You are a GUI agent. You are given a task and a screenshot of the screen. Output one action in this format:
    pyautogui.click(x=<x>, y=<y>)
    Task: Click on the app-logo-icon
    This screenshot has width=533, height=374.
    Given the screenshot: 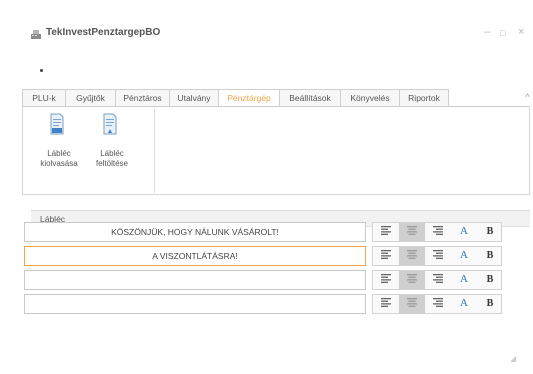 What is the action you would take?
    pyautogui.click(x=36, y=34)
    